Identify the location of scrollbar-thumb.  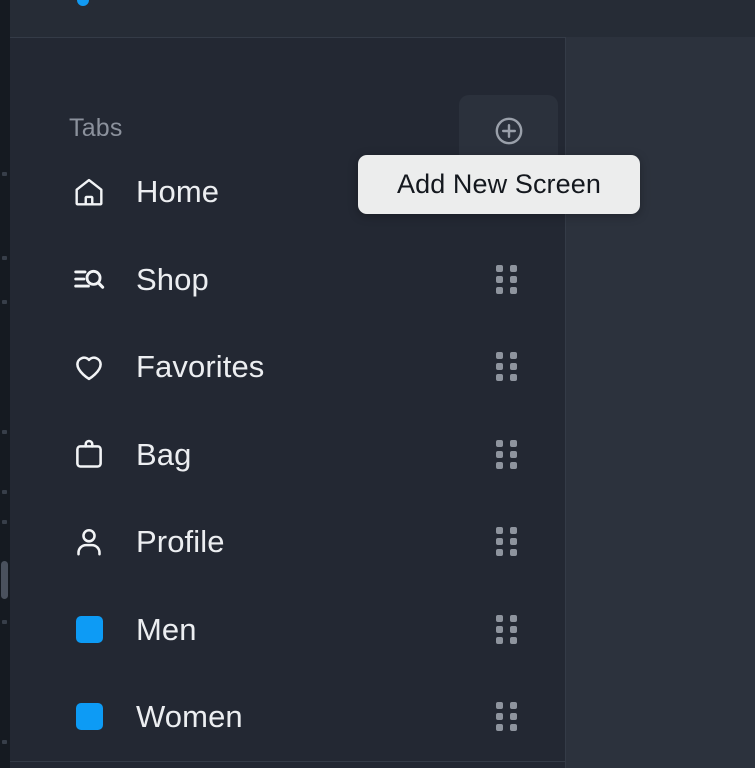
(4, 580).